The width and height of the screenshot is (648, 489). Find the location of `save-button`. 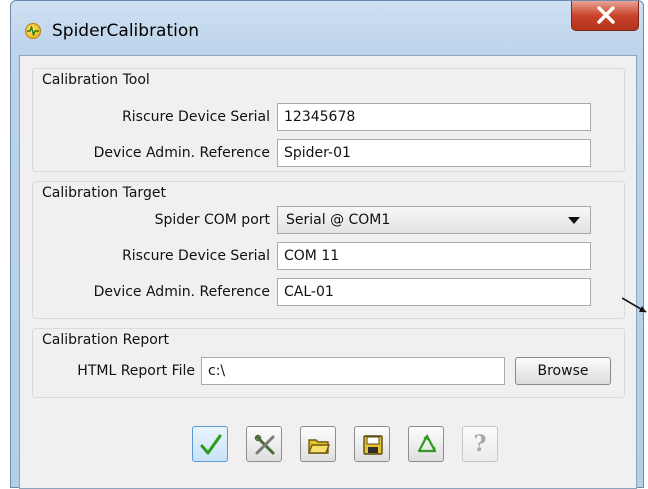

save-button is located at coordinates (372, 444).